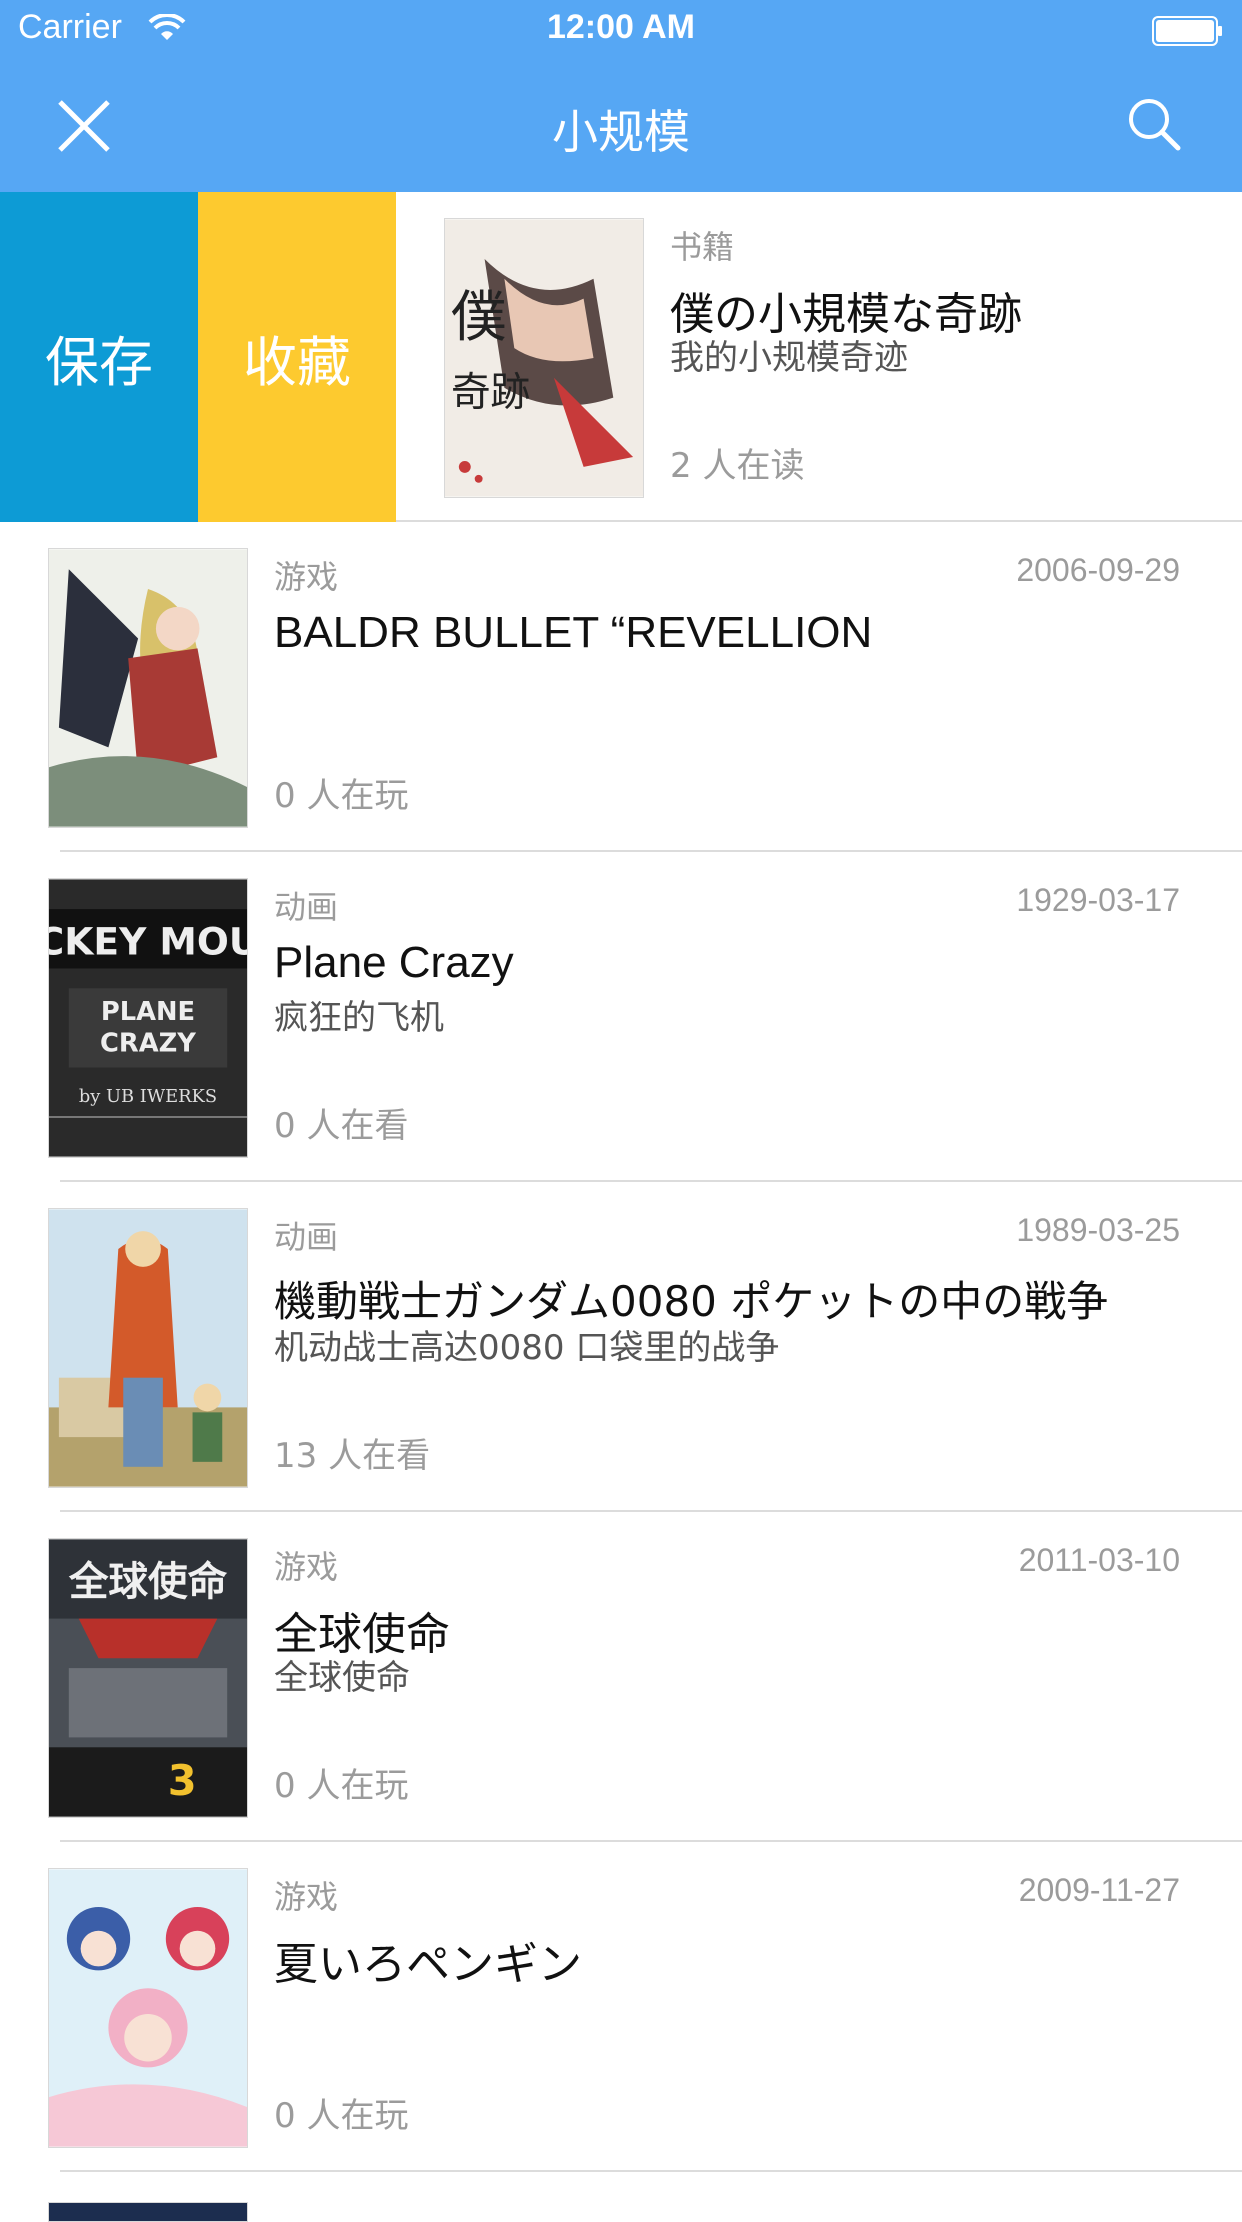 This screenshot has height=2222, width=1242. What do you see at coordinates (148, 1012) in the screenshot?
I see `svg-text: PLANE` at bounding box center [148, 1012].